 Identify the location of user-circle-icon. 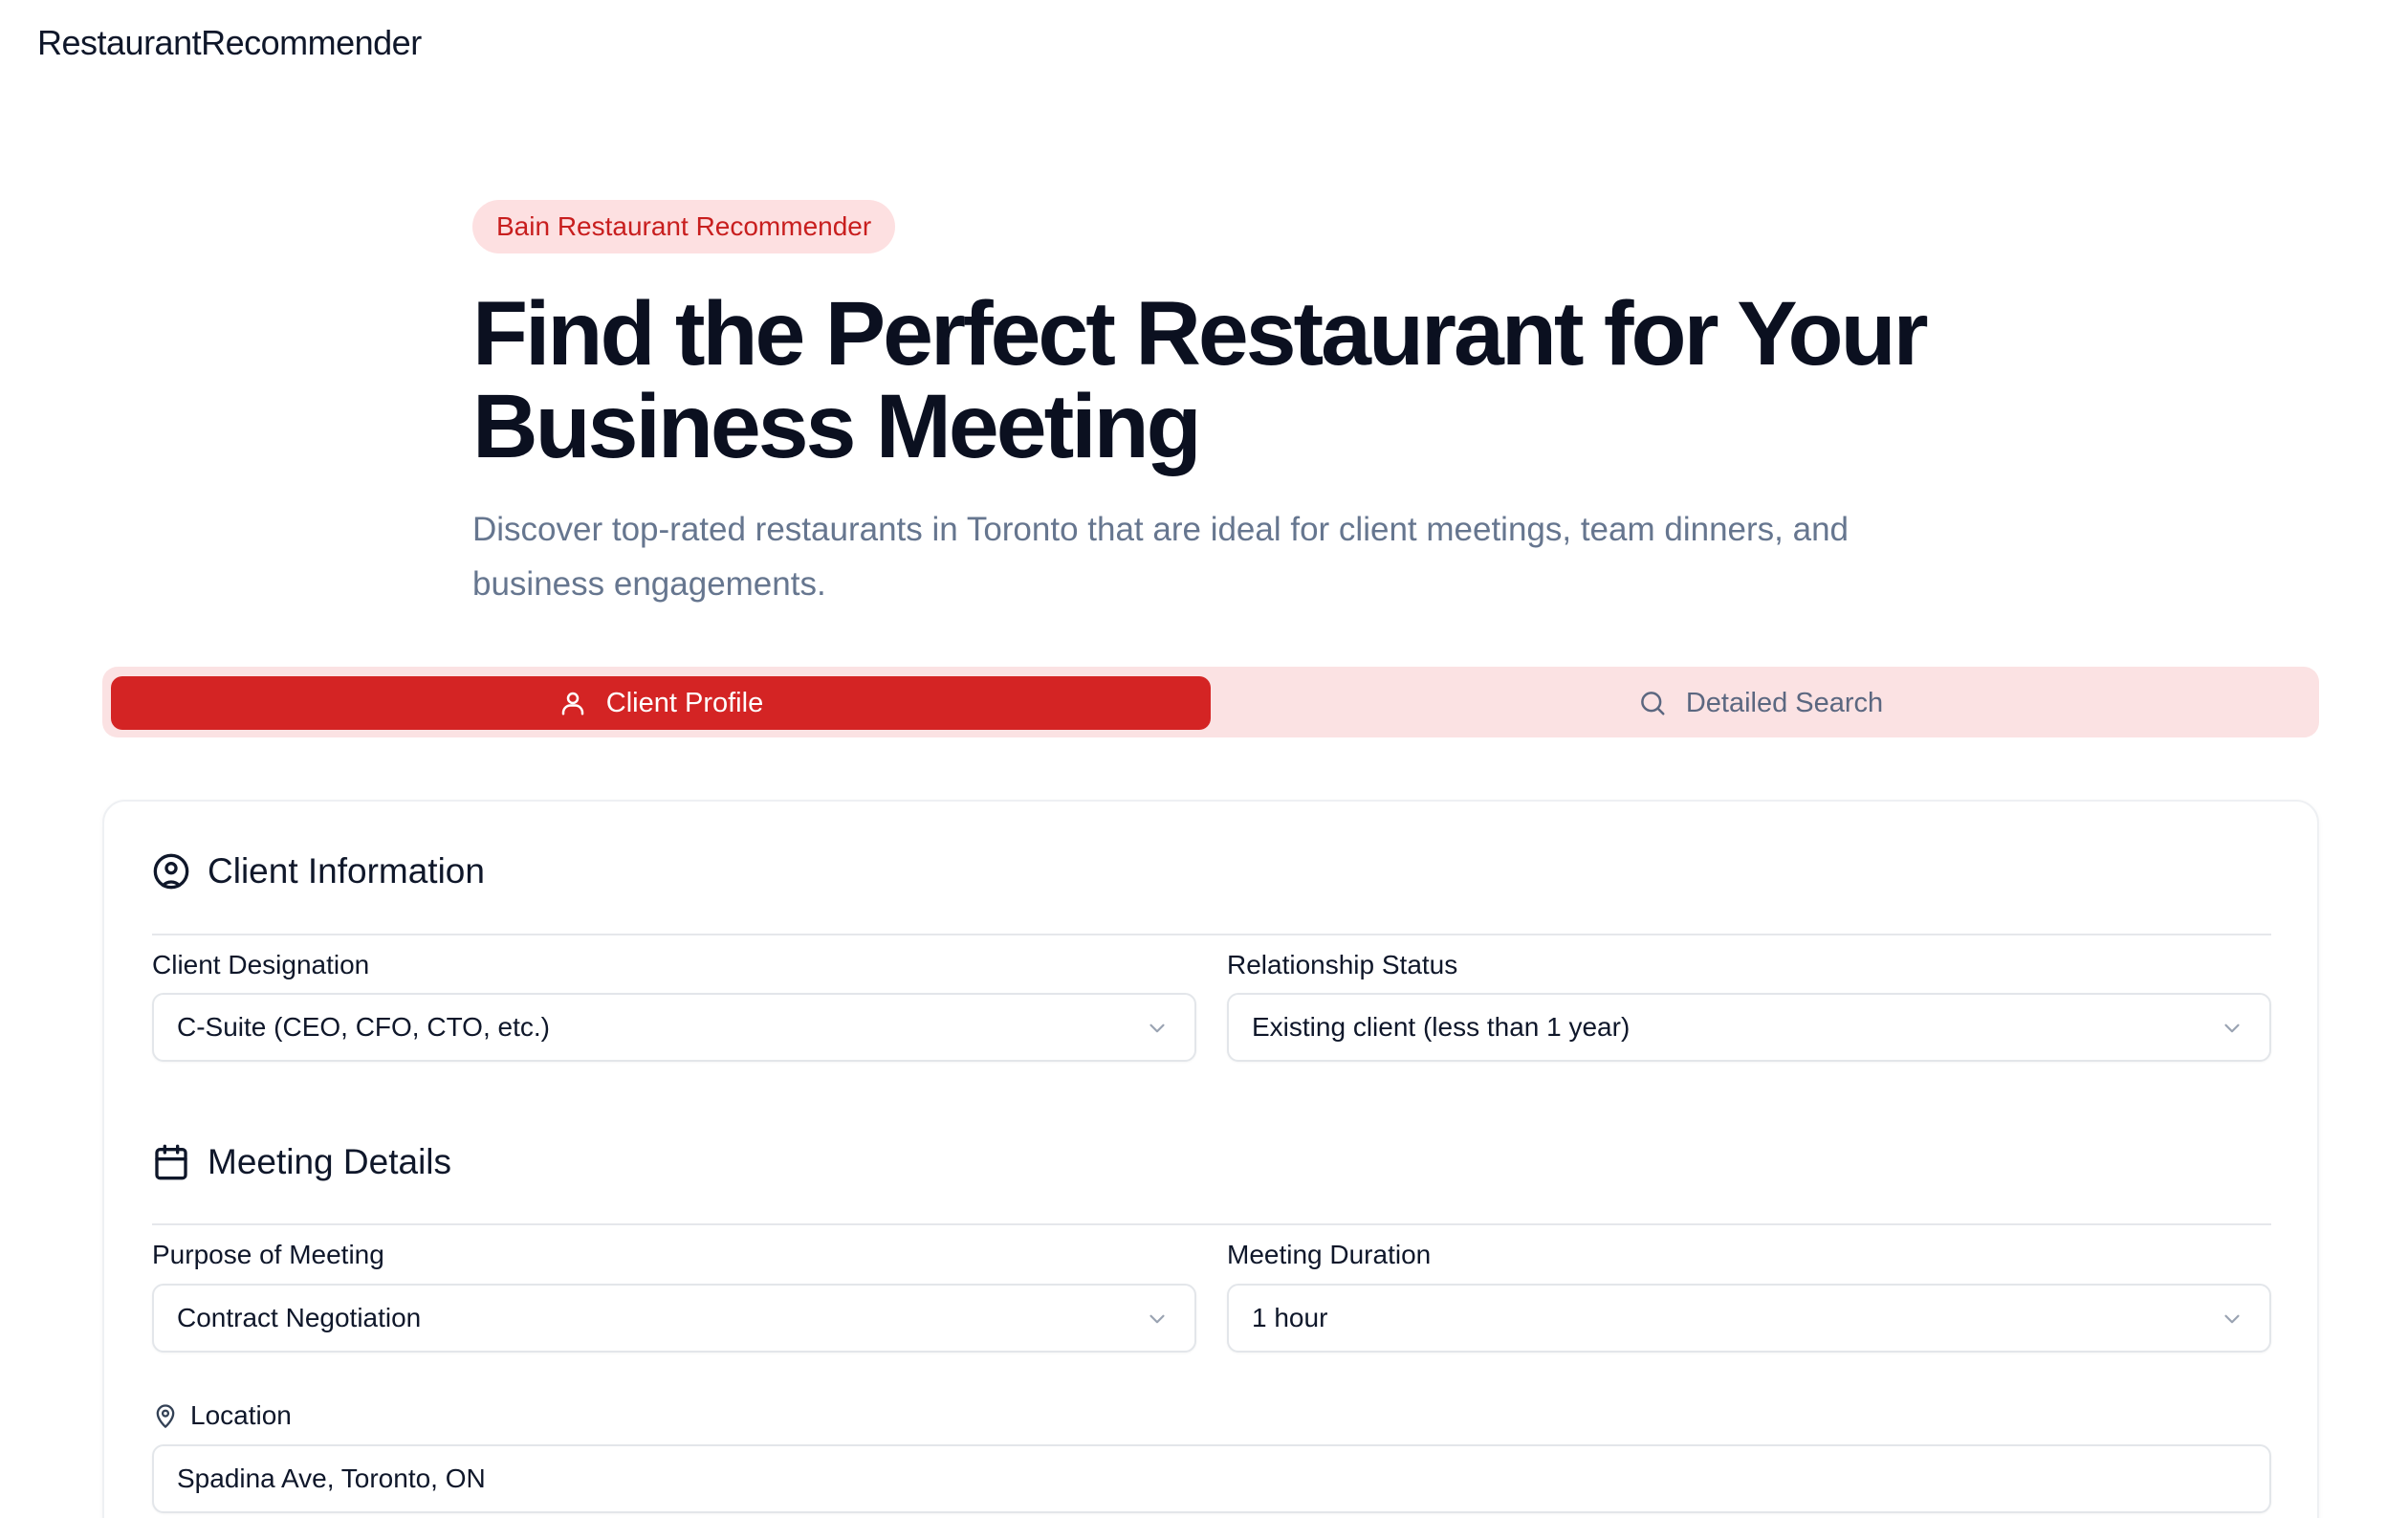
(171, 871).